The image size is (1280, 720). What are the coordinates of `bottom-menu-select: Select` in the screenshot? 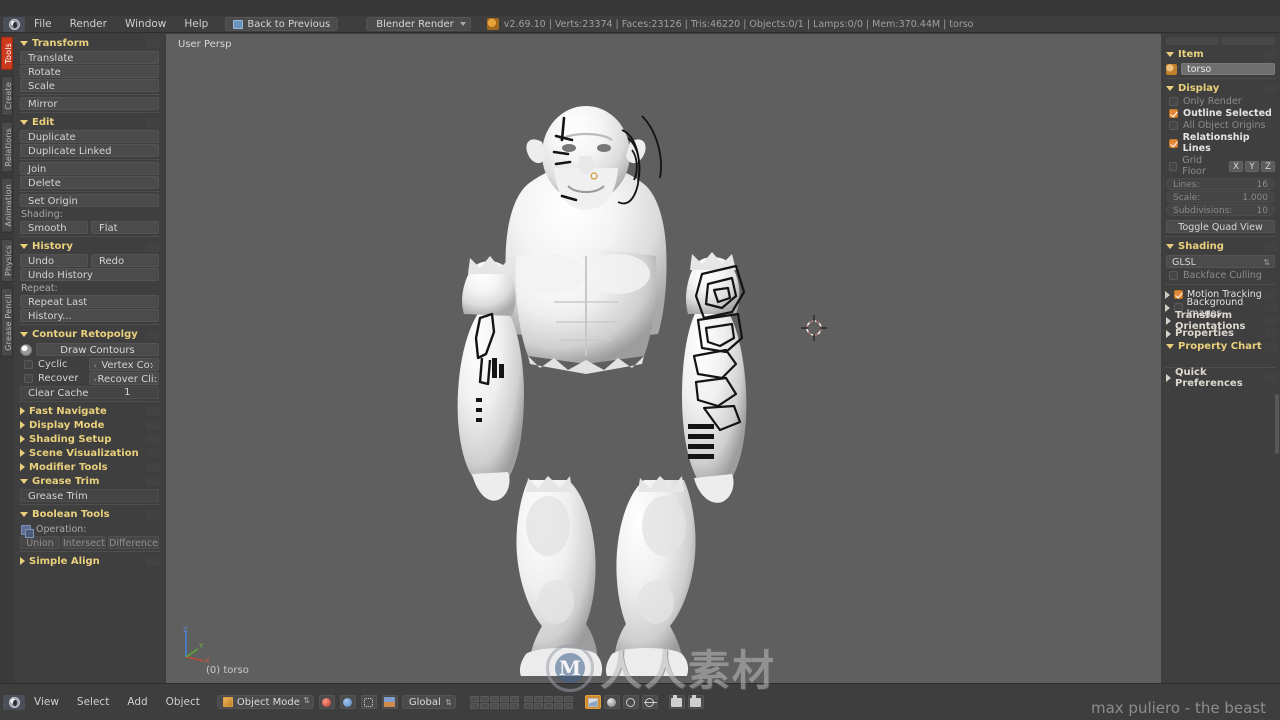 It's located at (93, 702).